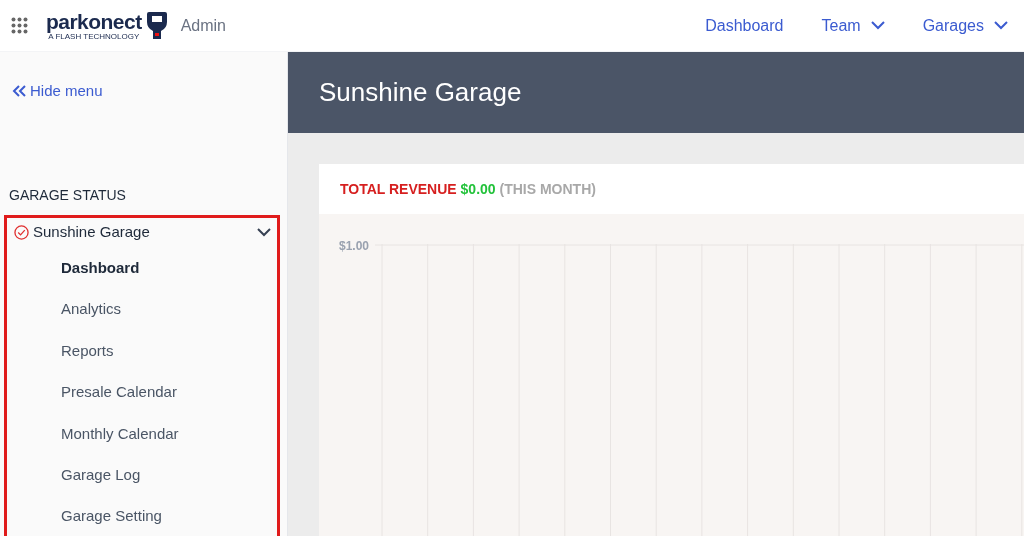  Describe the element at coordinates (169, 434) in the screenshot. I see `submenu-item: Monthly Calendar` at that location.